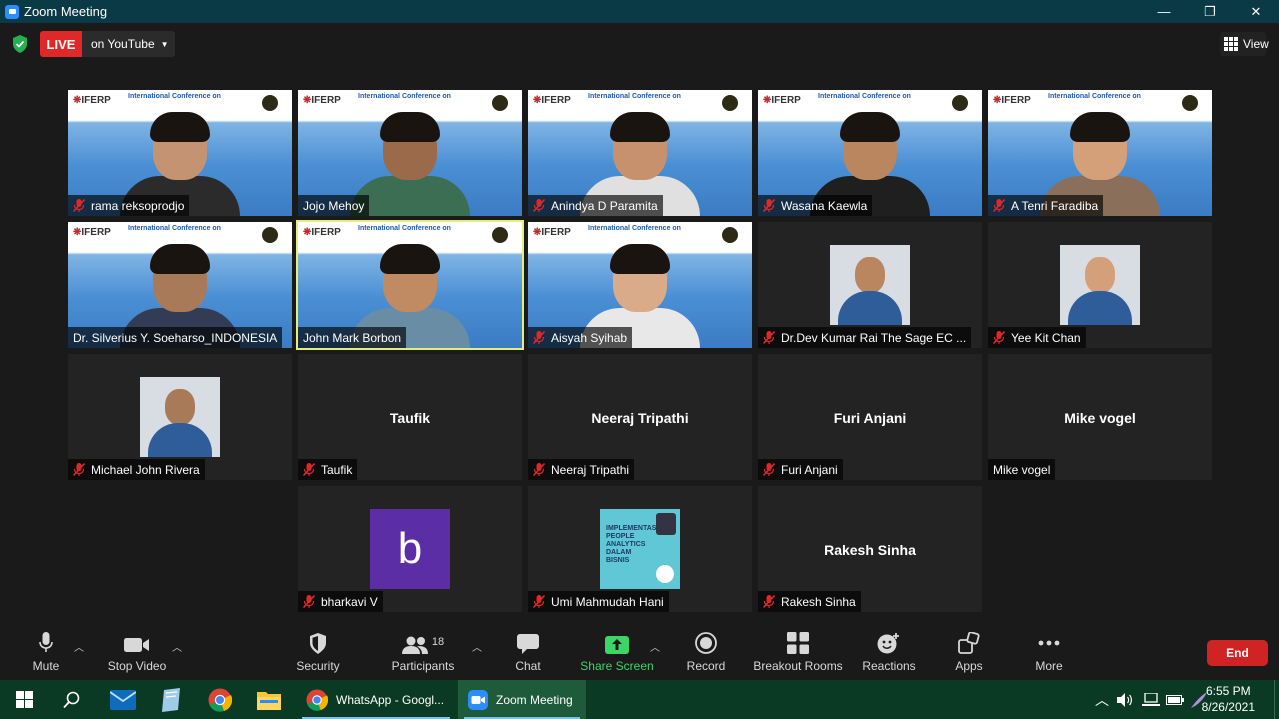  What do you see at coordinates (1244, 44) in the screenshot?
I see `view-button: View` at bounding box center [1244, 44].